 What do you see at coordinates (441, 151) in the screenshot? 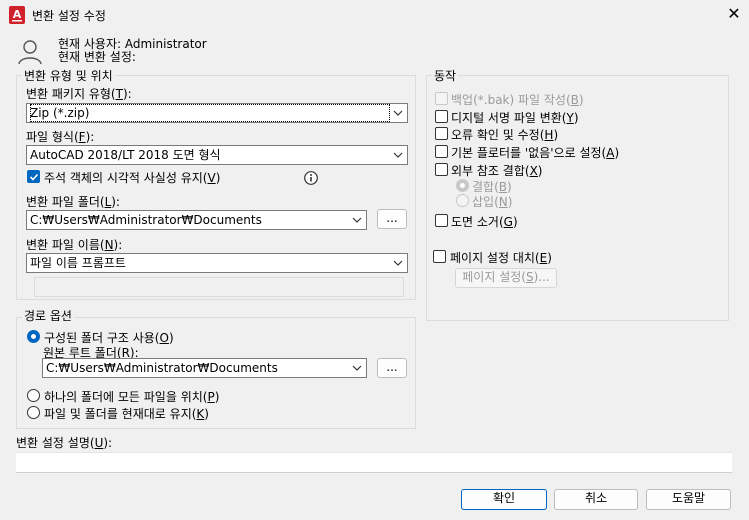
I see `default-plotter-none-checkbox` at bounding box center [441, 151].